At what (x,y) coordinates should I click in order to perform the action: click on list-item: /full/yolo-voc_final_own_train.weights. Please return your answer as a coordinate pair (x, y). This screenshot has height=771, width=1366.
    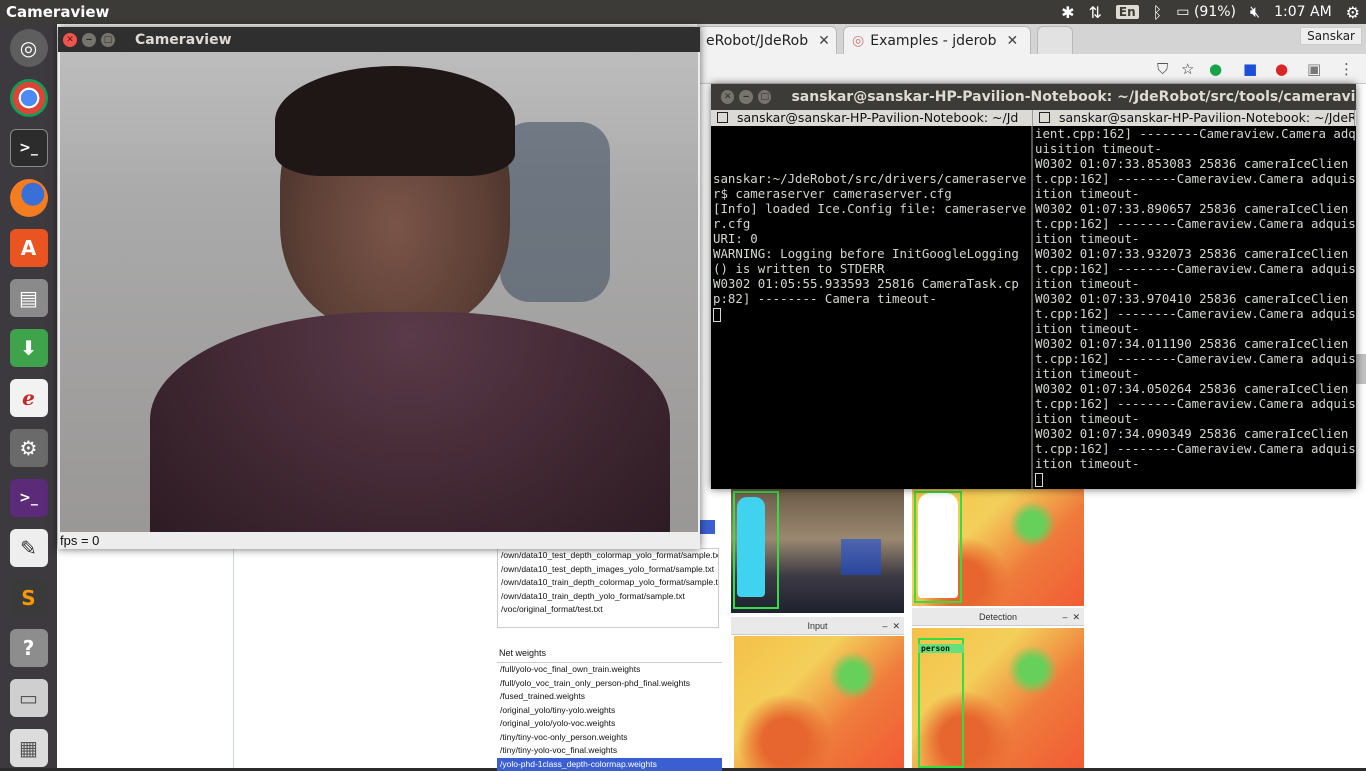
    Looking at the image, I should click on (609, 670).